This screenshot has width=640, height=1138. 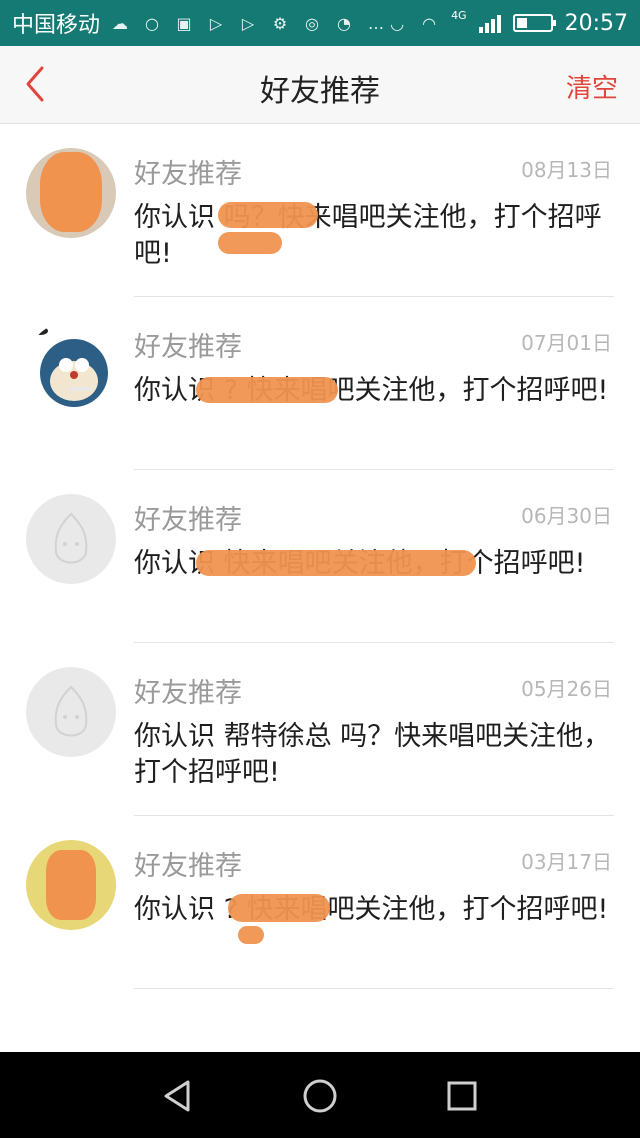 I want to click on app-icon: ▣, so click(x=184, y=23).